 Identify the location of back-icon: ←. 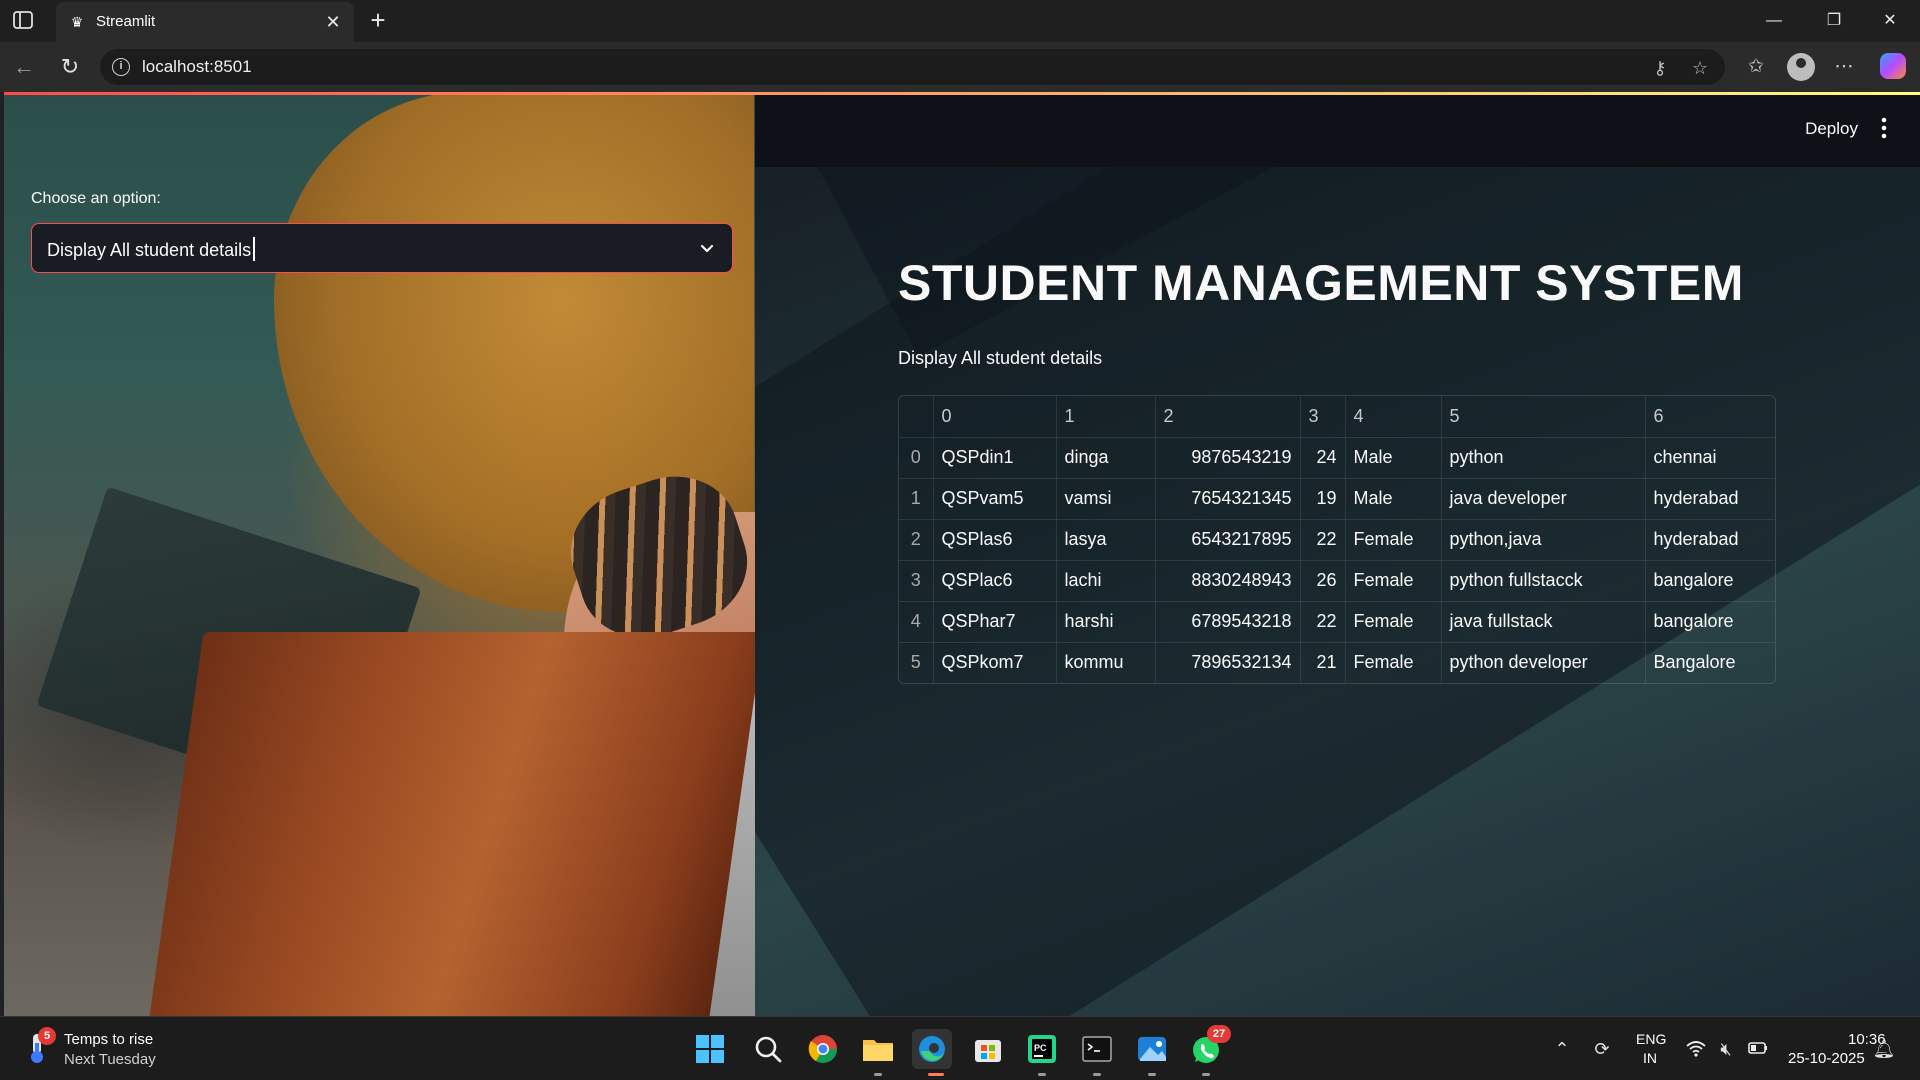
(24, 67).